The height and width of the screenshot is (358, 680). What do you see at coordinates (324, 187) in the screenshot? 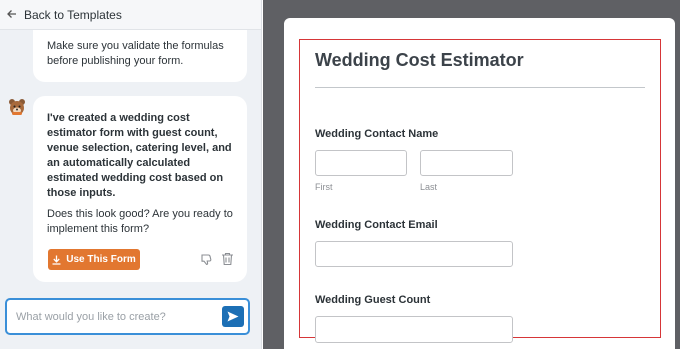
I see `first-sublabel: First` at bounding box center [324, 187].